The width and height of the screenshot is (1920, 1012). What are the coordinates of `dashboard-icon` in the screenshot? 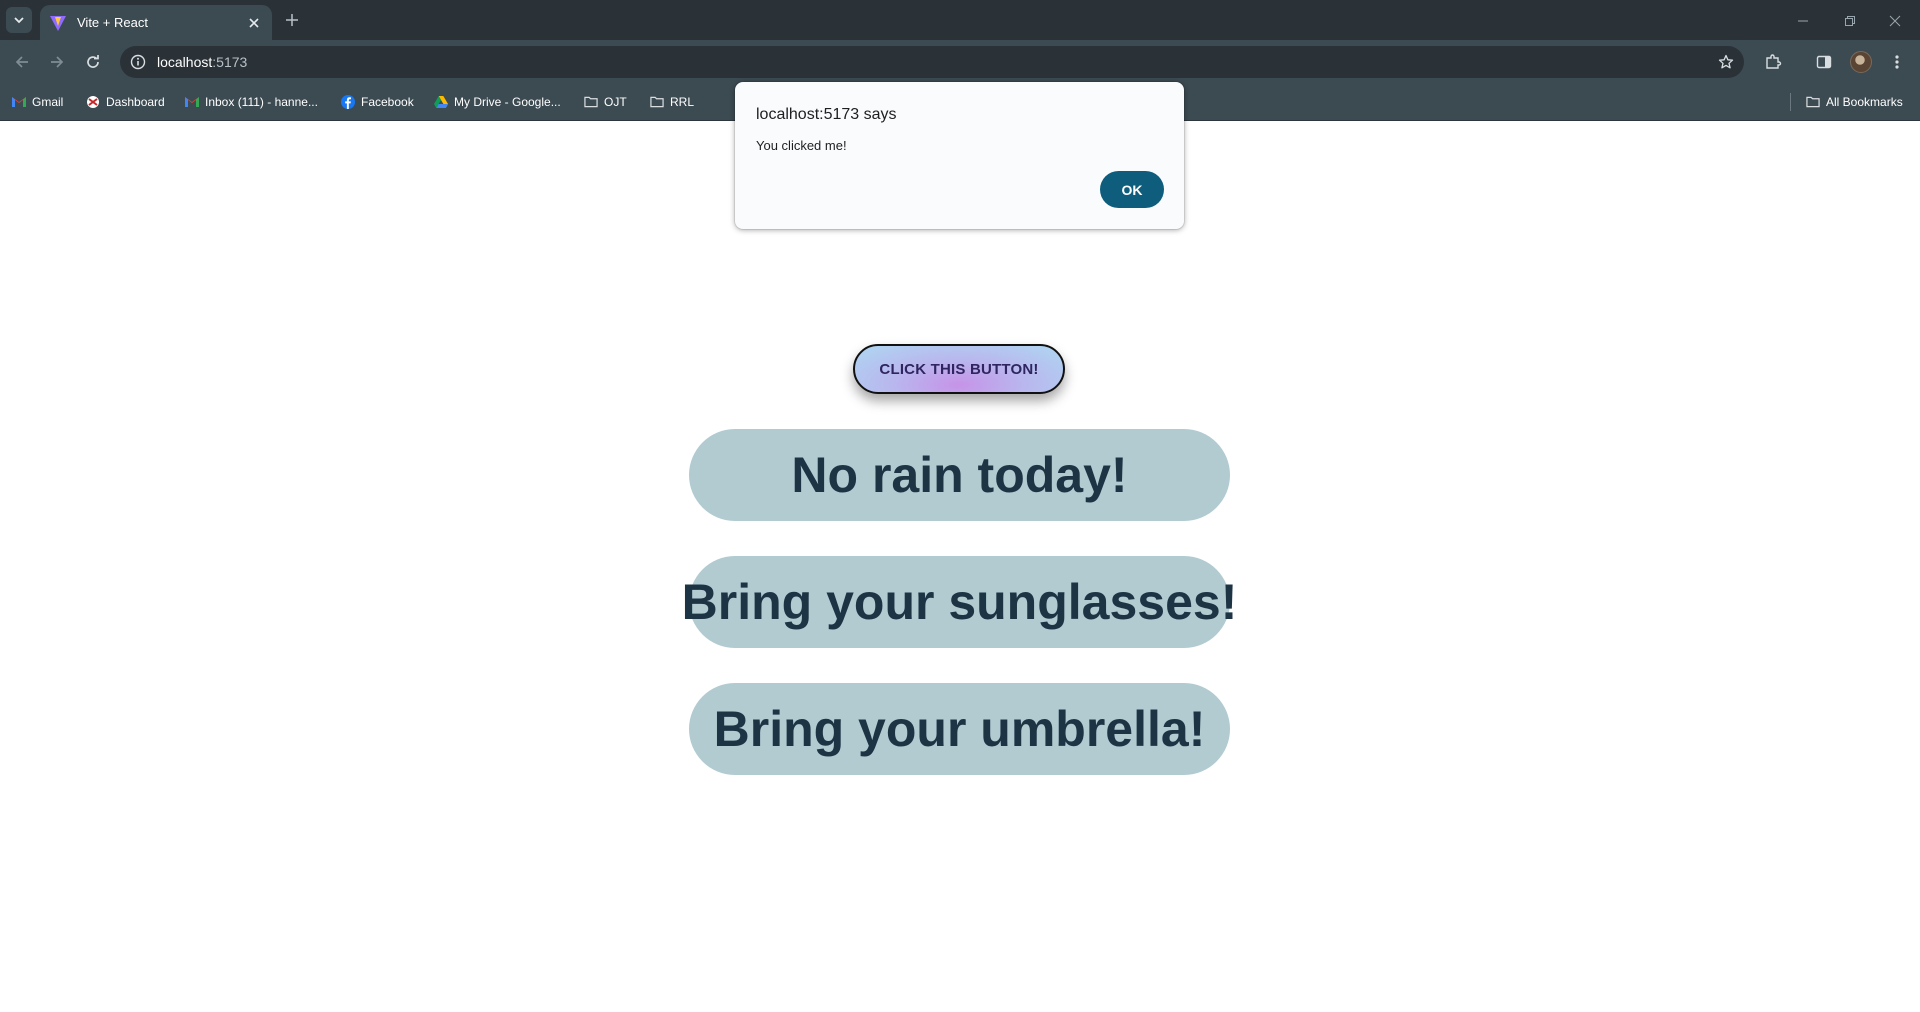 It's located at (93, 102).